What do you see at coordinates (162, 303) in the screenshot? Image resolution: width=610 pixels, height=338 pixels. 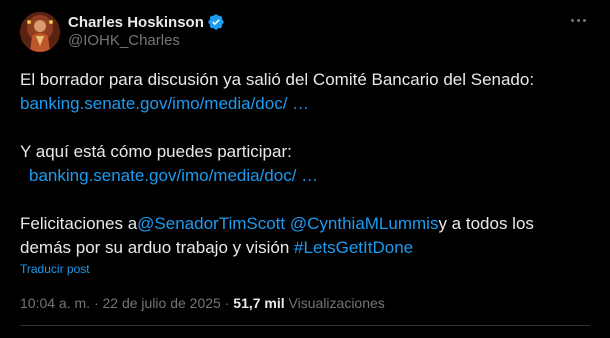 I see `post-date: 22 de julio de 2025` at bounding box center [162, 303].